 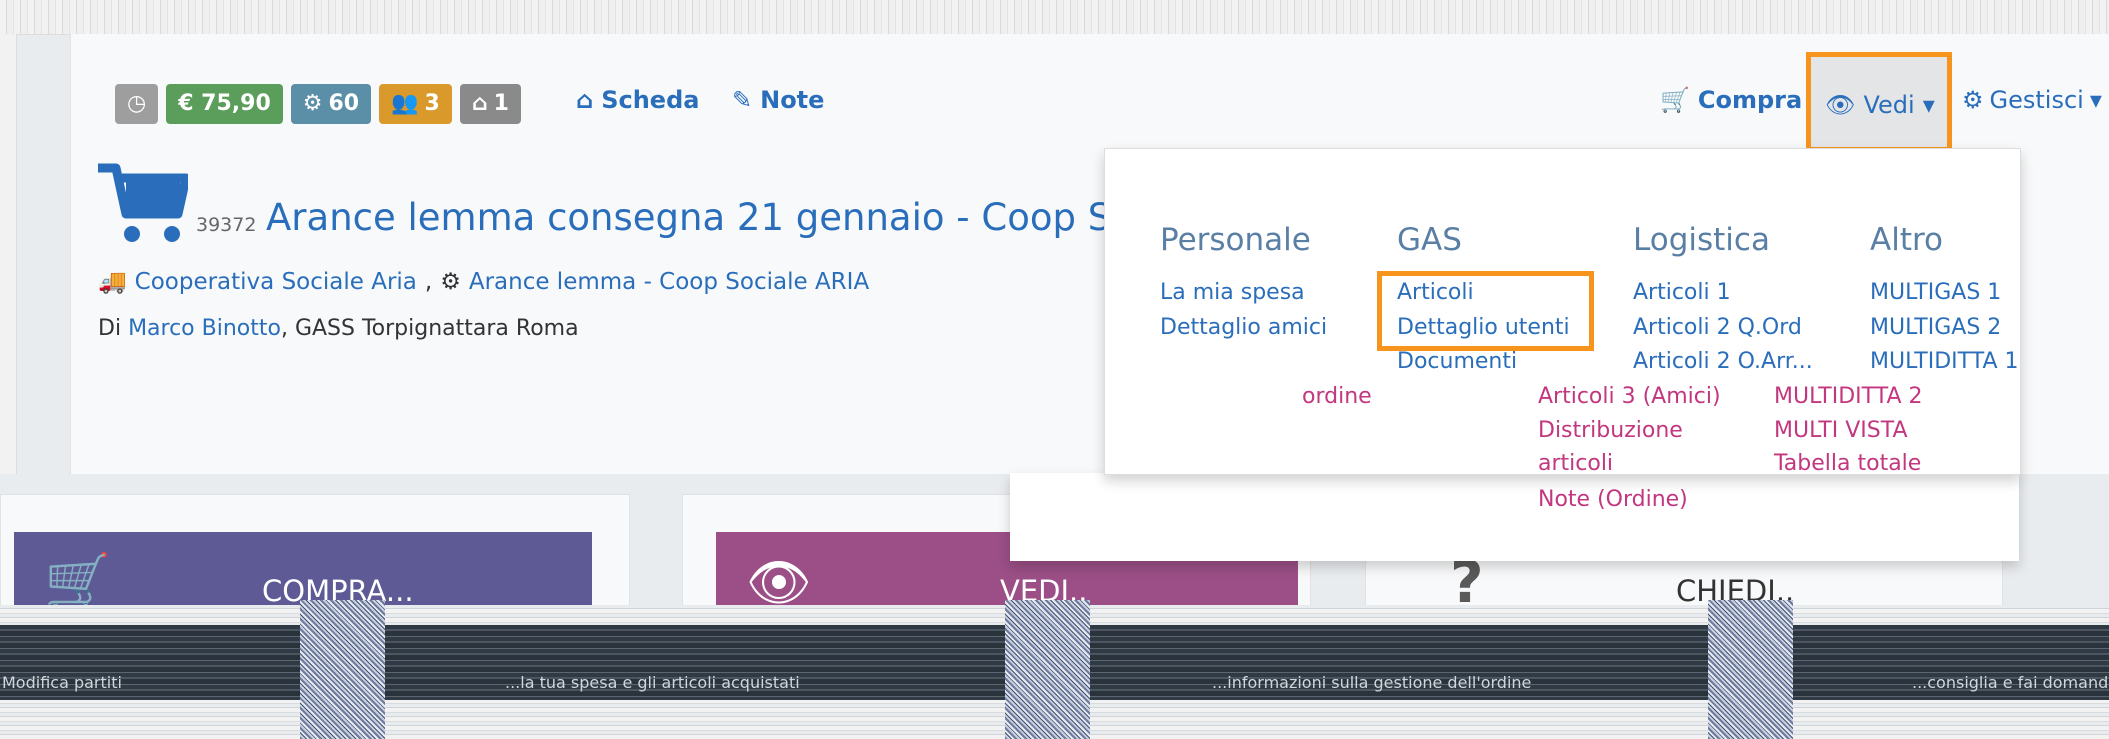 What do you see at coordinates (637, 100) in the screenshot?
I see `scheda-link: ⌂ Scheda` at bounding box center [637, 100].